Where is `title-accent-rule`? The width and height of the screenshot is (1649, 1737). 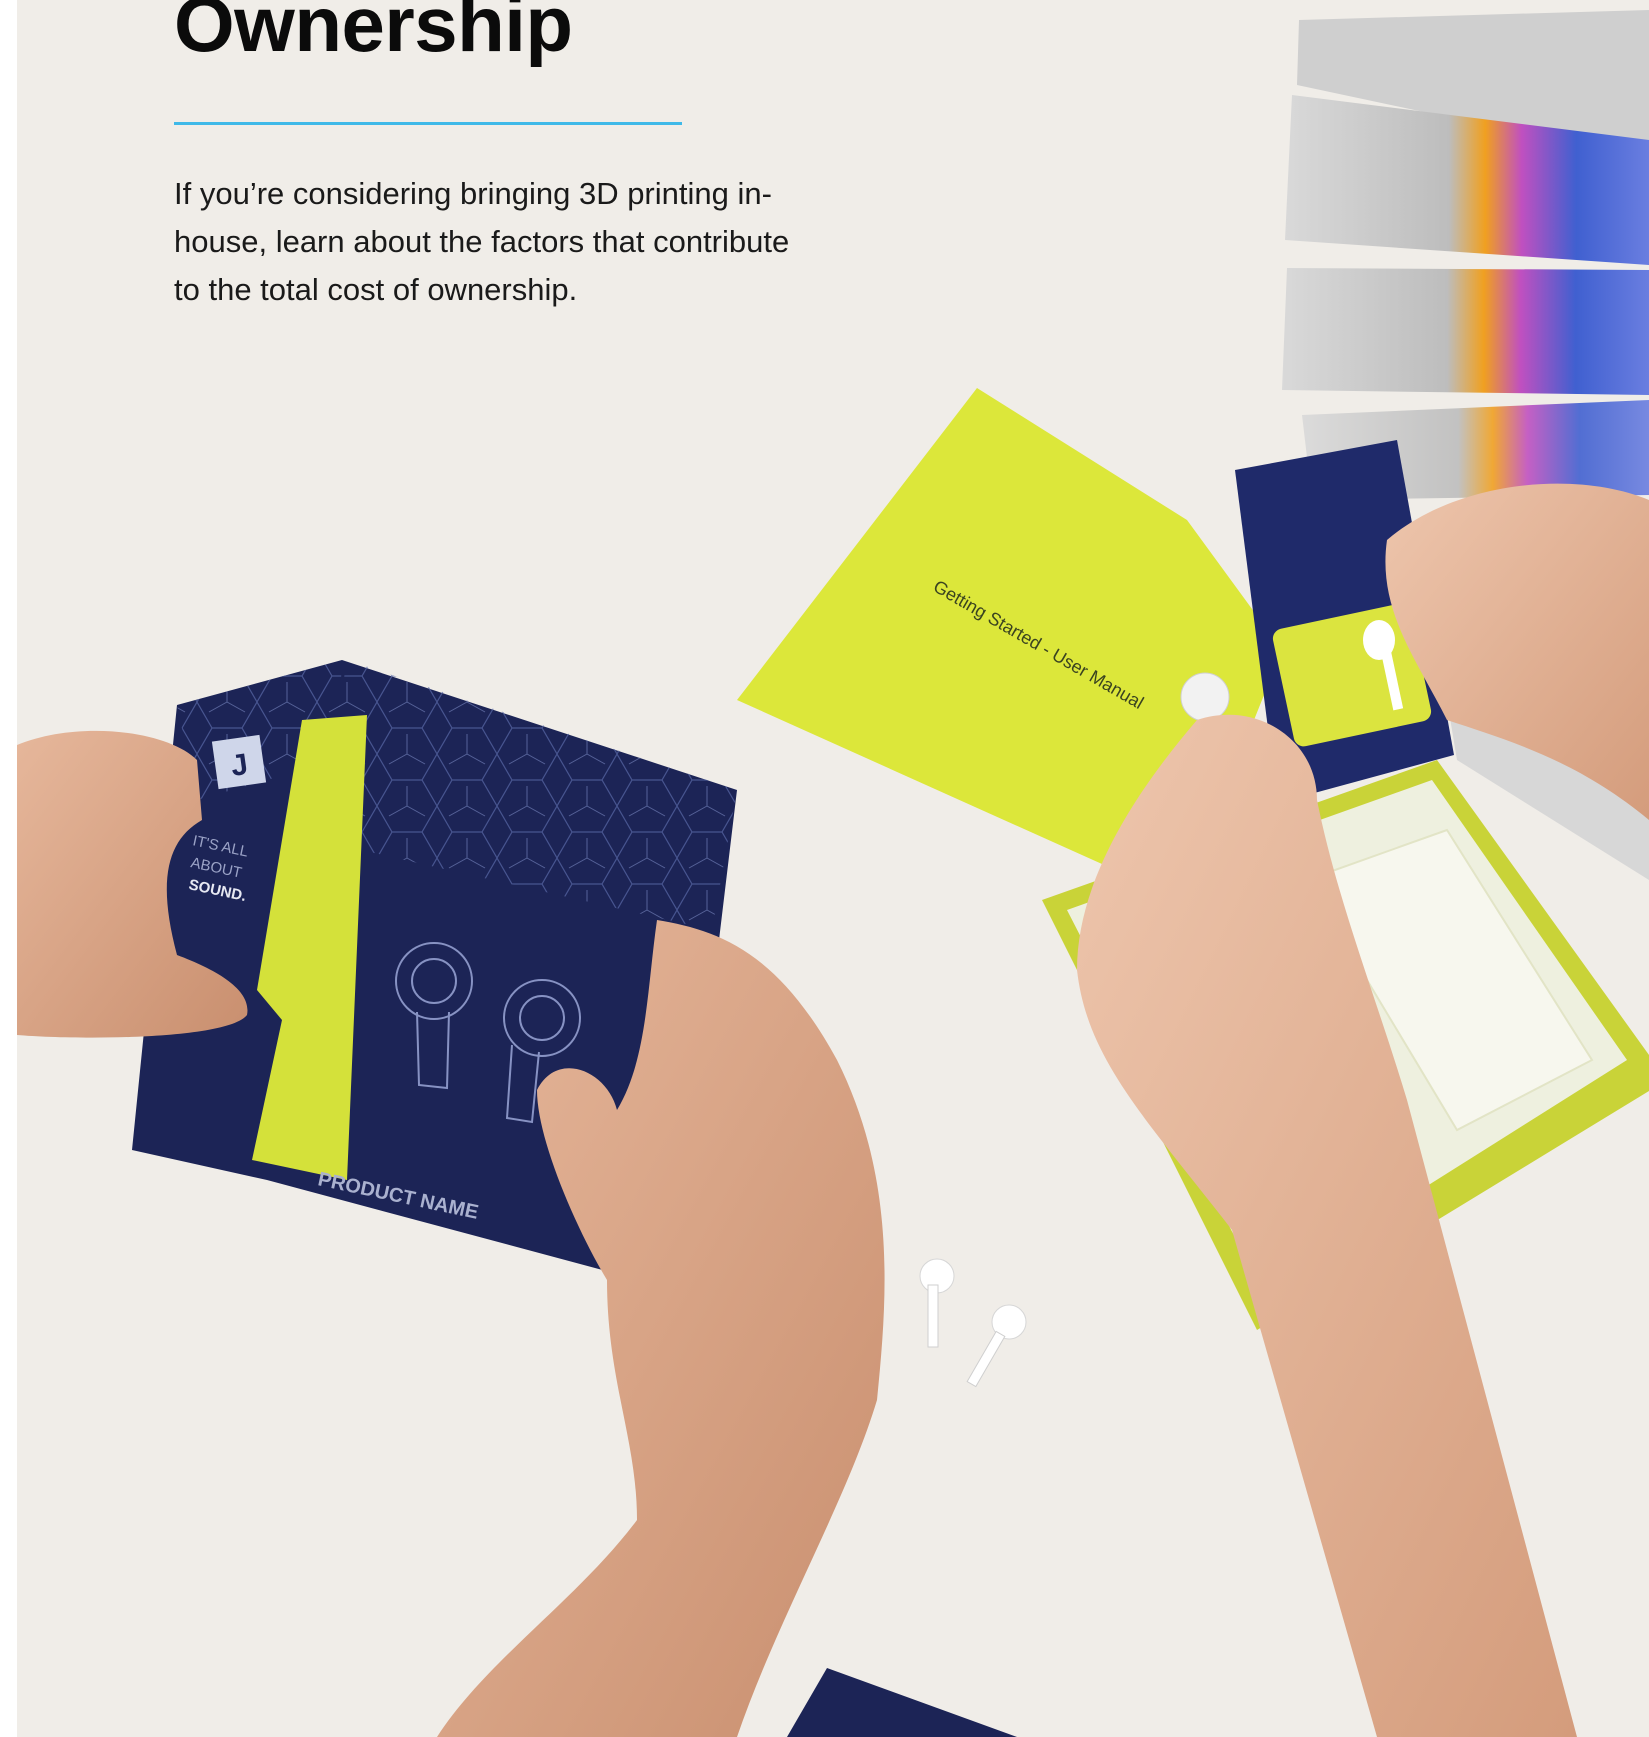
title-accent-rule is located at coordinates (428, 123).